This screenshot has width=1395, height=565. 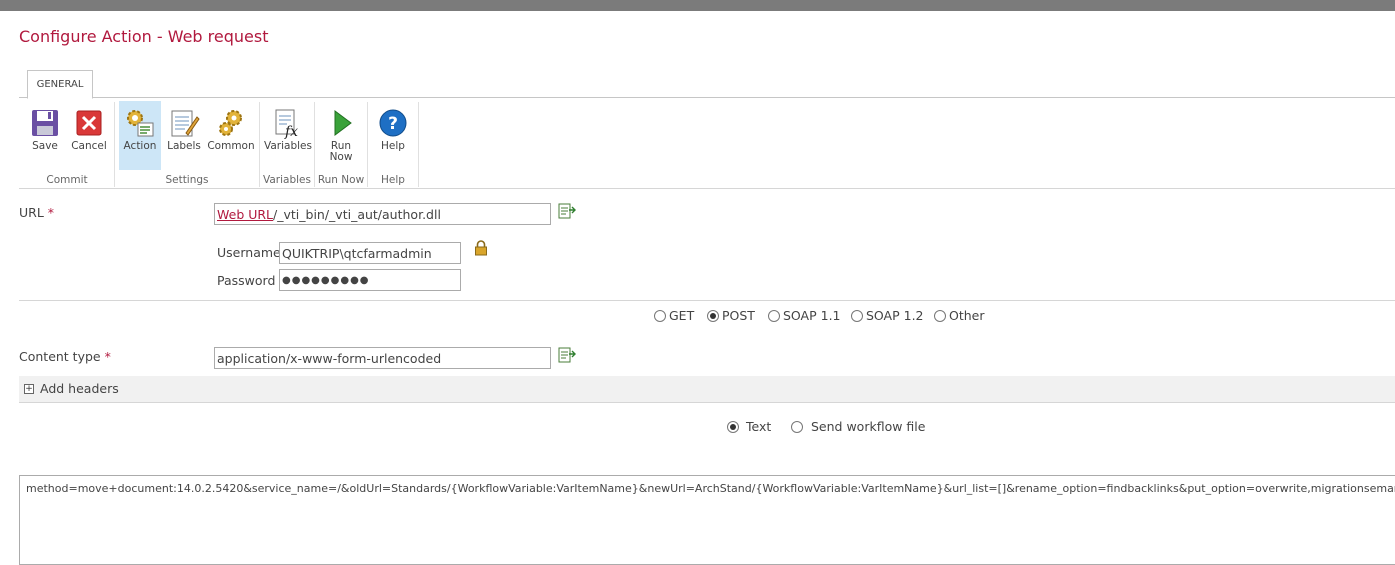 I want to click on radio-text, so click(x=733, y=427).